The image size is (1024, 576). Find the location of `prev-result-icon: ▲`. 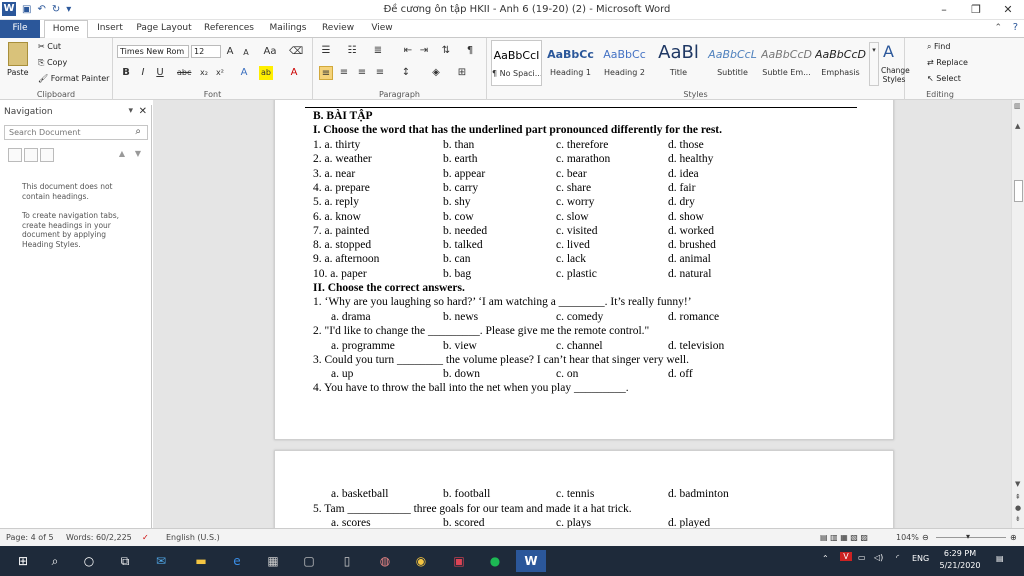

prev-result-icon: ▲ is located at coordinates (122, 153).